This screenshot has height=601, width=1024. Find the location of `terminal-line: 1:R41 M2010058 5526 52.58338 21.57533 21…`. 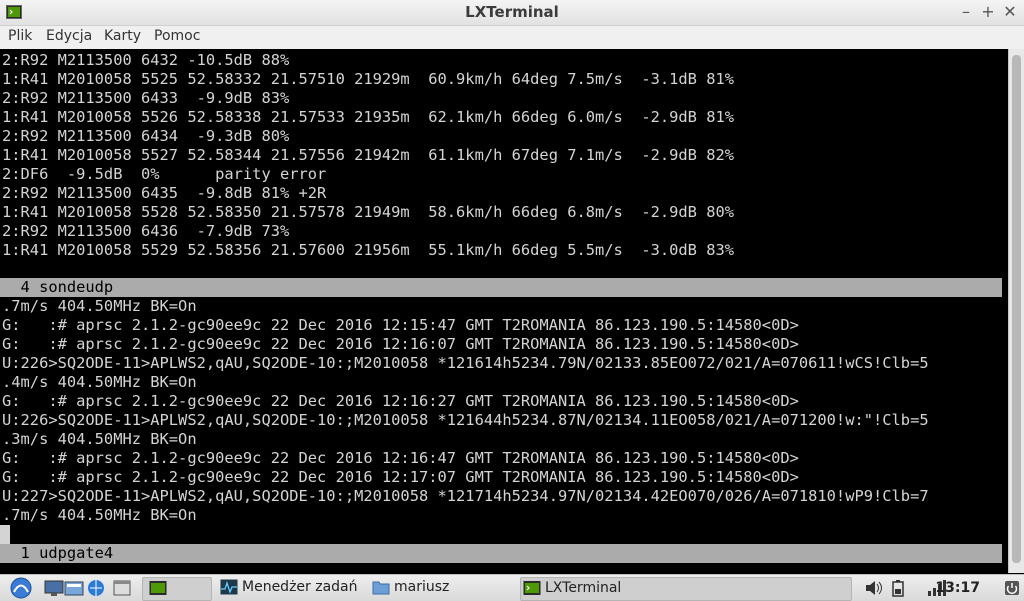

terminal-line: 1:R41 M2010058 5526 52.58338 21.57533 21… is located at coordinates (368, 117).